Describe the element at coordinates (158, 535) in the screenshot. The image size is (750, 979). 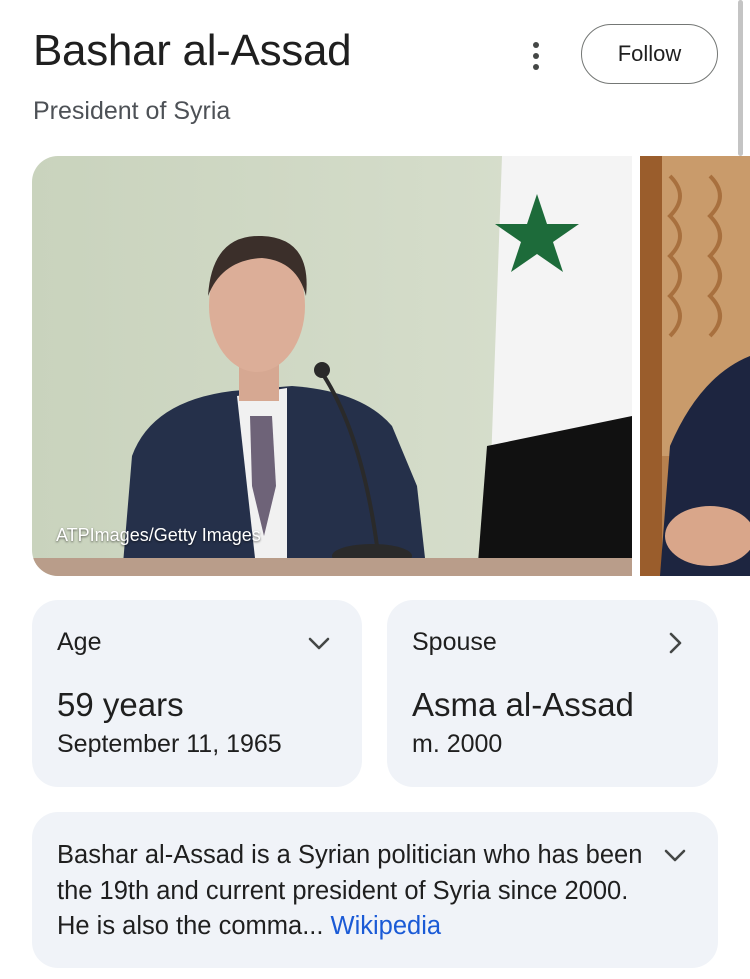
I see `image-credit: ATPImages/Getty Images` at that location.